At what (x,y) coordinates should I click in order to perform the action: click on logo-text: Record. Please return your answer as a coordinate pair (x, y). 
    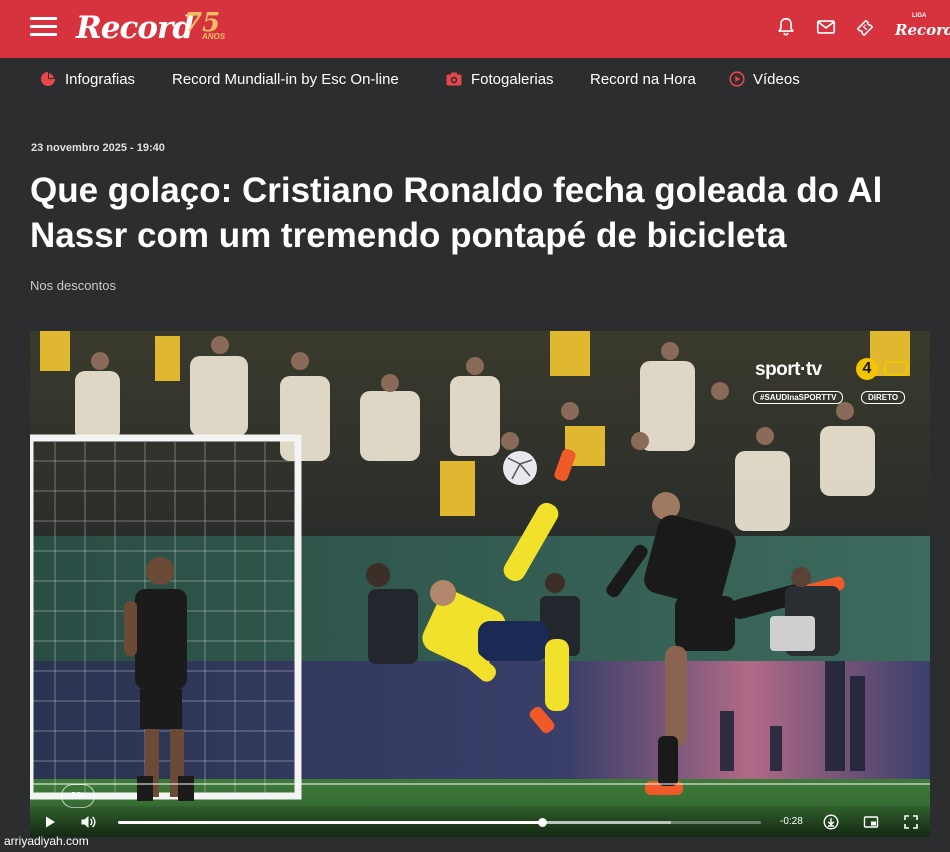
    Looking at the image, I should click on (135, 28).